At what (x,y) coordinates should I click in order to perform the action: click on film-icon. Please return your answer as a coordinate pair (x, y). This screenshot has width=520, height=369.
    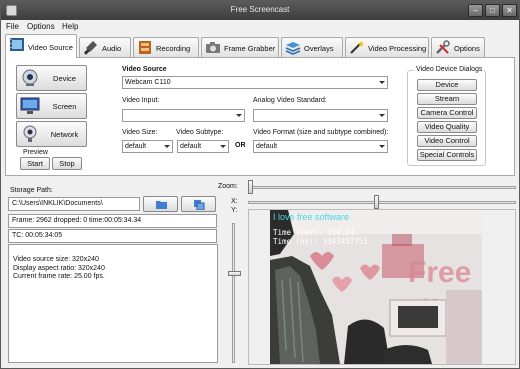
    Looking at the image, I should click on (17, 44).